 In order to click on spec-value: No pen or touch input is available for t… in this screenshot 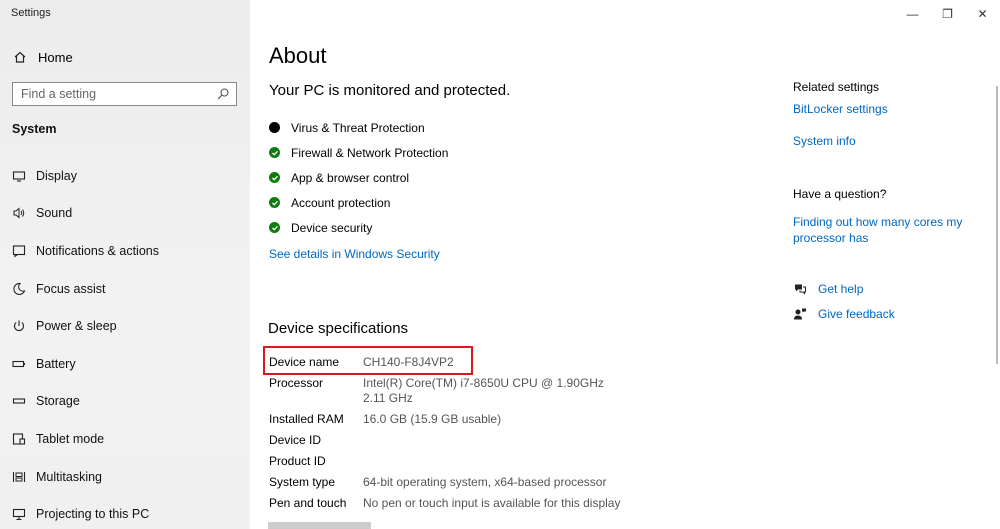, I will do `click(492, 503)`.